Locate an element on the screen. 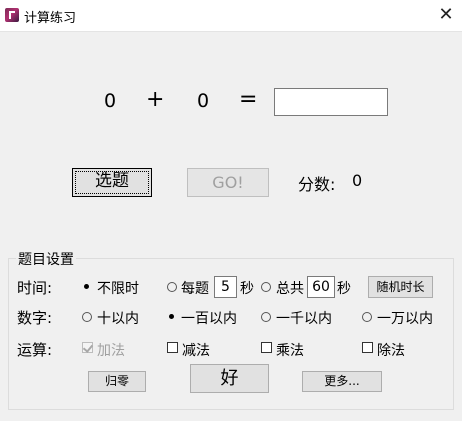  time-unit-2: 秒 is located at coordinates (344, 289).